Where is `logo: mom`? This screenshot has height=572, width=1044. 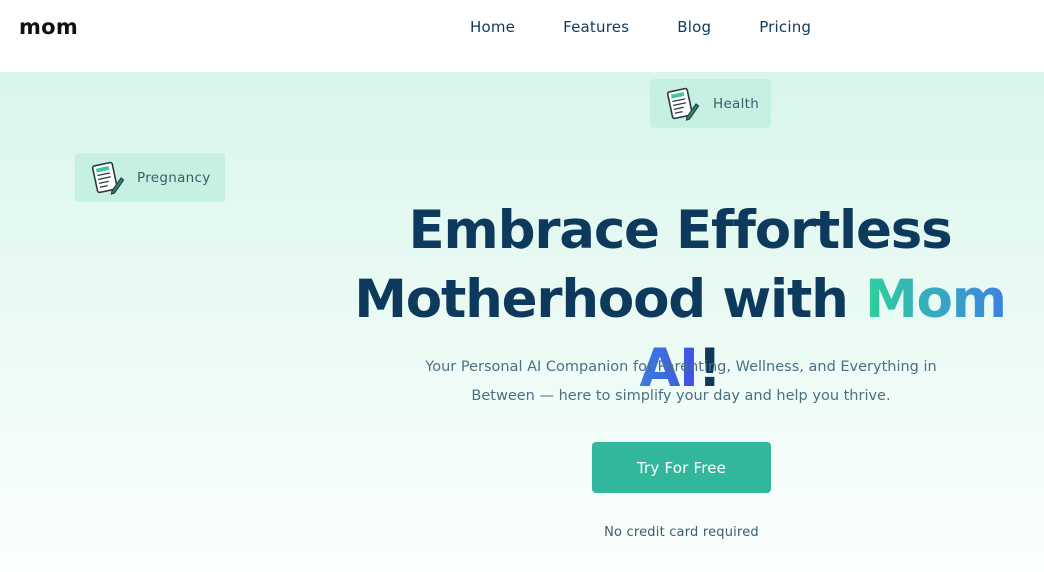 logo: mom is located at coordinates (48, 27).